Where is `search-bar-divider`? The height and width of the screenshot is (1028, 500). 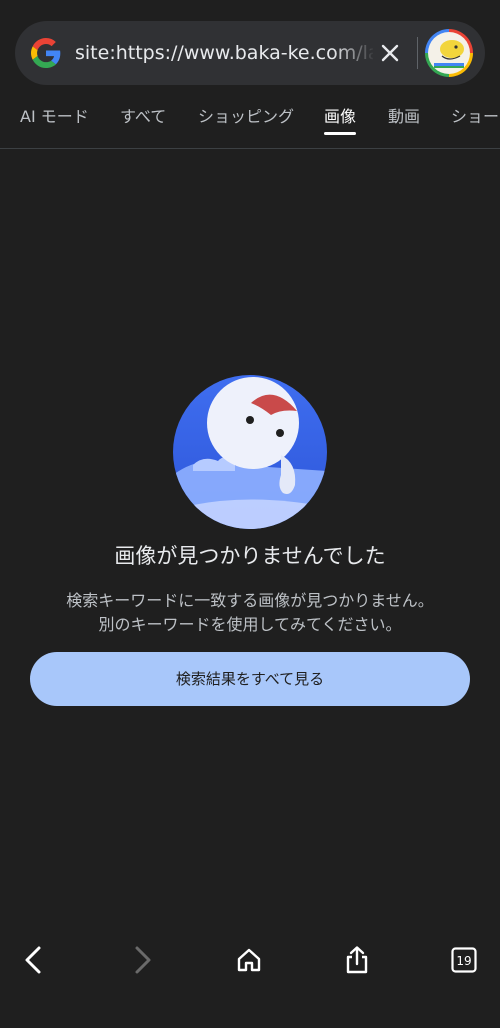
search-bar-divider is located at coordinates (417, 53).